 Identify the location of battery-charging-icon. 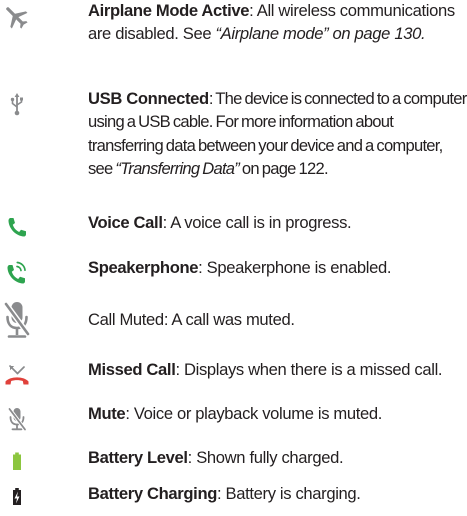
(17, 499).